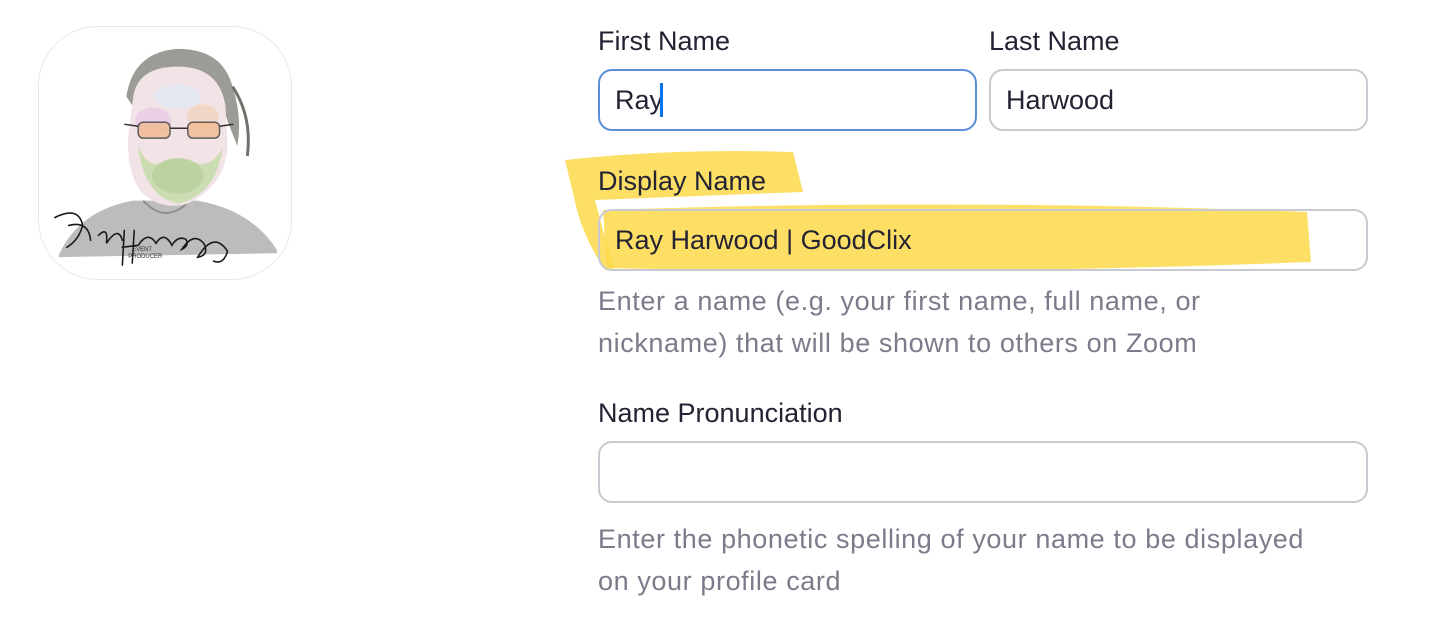 This screenshot has width=1438, height=637. Describe the element at coordinates (983, 472) in the screenshot. I see `name-pronunciation-input` at that location.